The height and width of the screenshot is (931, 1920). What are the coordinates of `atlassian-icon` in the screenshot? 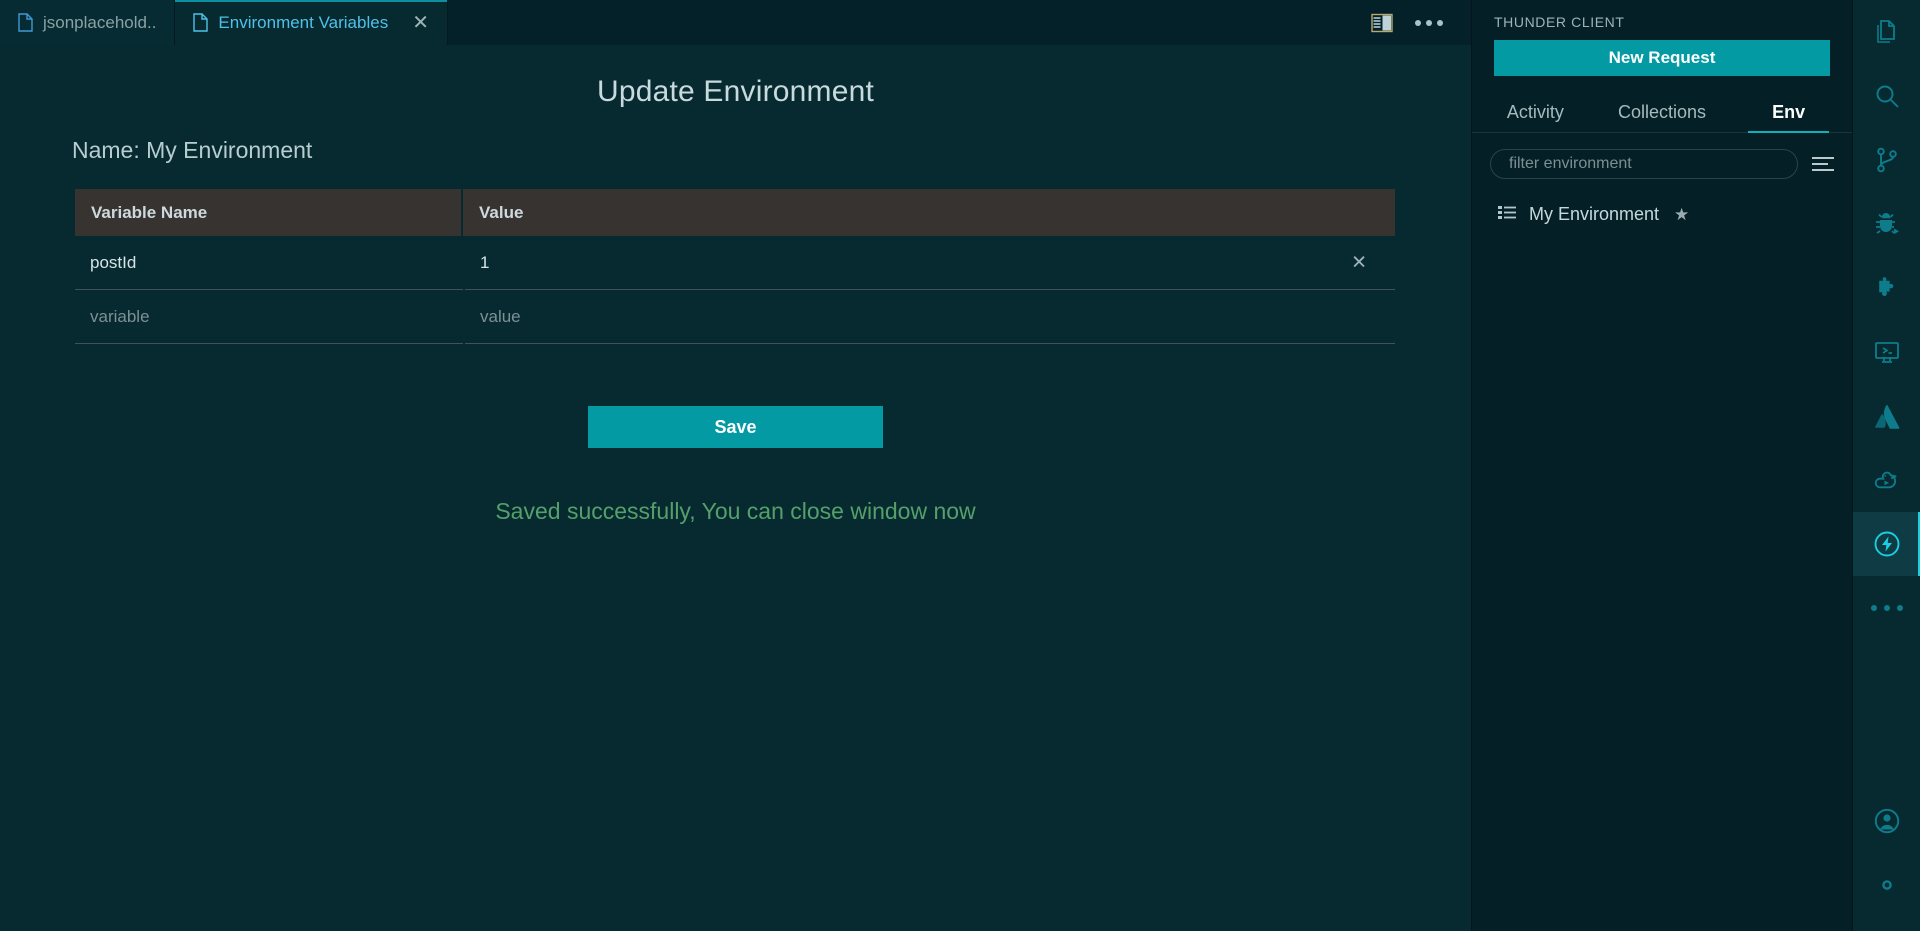 It's located at (1886, 416).